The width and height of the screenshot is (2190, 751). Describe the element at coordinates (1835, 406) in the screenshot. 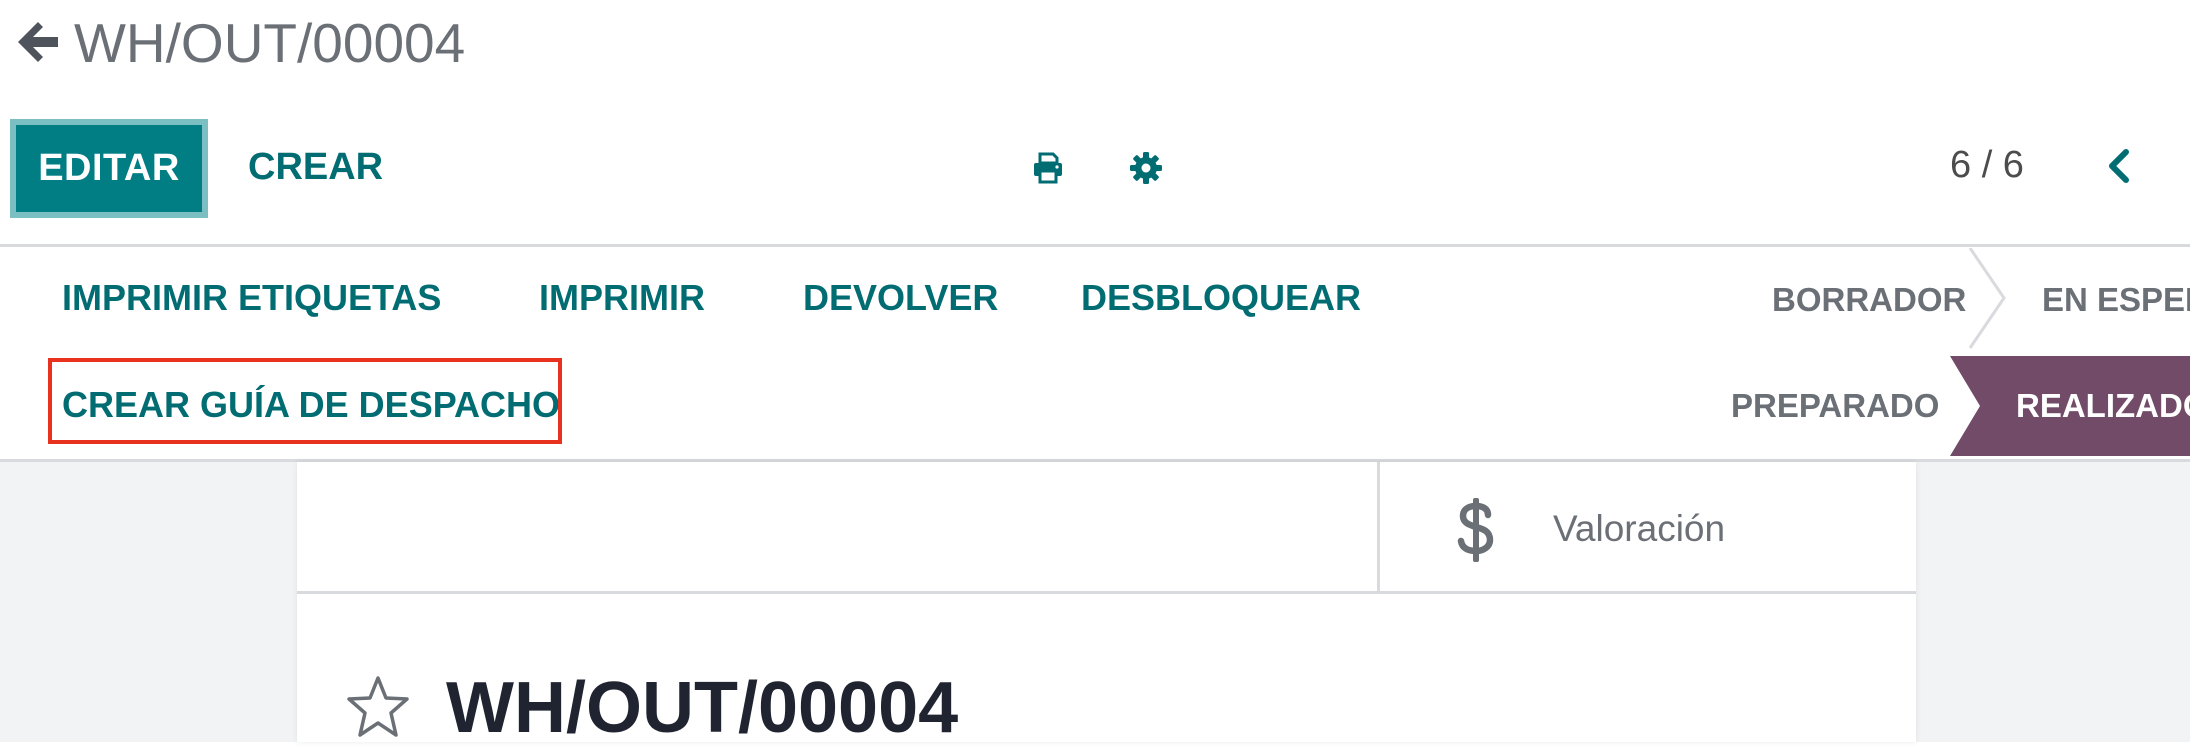

I see `stage-ready: PREPARADO` at that location.